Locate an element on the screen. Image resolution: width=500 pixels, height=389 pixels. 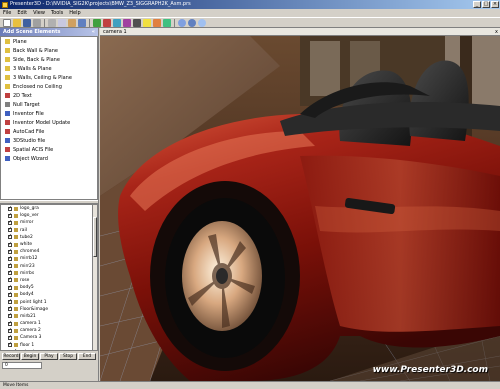
tree-item: mirr23 is located at coordinates (49, 266).